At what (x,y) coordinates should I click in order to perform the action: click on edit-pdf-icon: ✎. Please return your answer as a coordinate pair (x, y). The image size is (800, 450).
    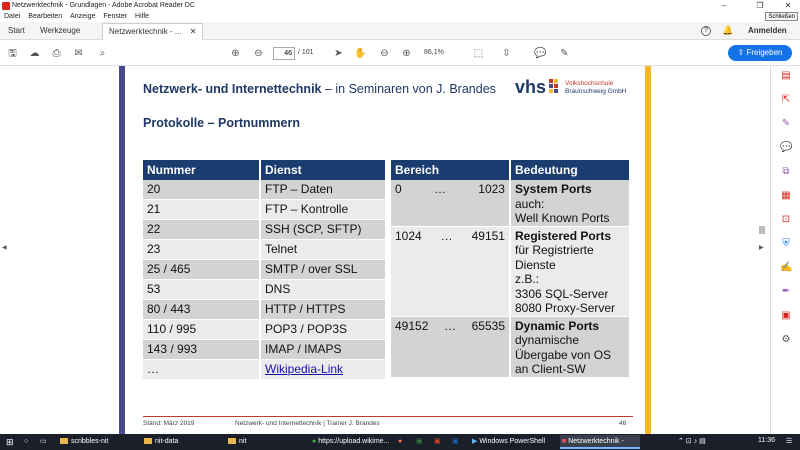
    Looking at the image, I should click on (786, 124).